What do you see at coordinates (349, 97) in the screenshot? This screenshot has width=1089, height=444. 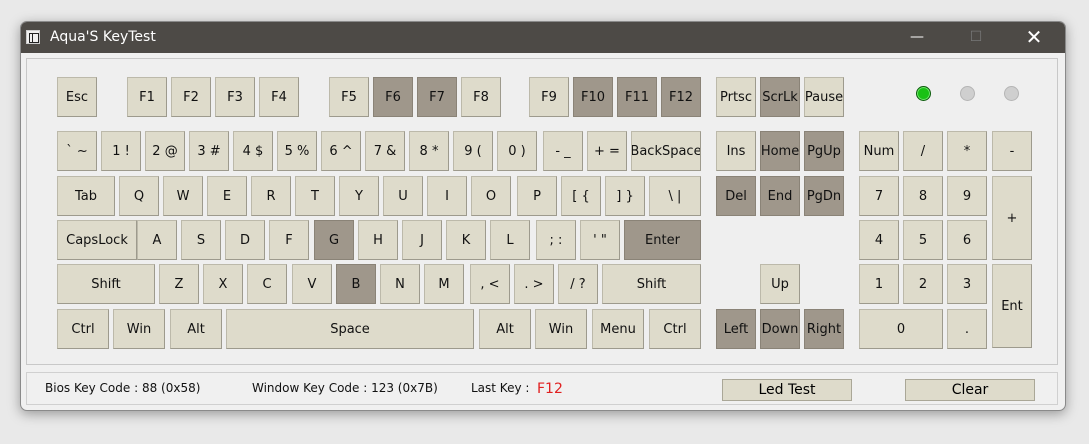 I see `key-f5: F5` at bounding box center [349, 97].